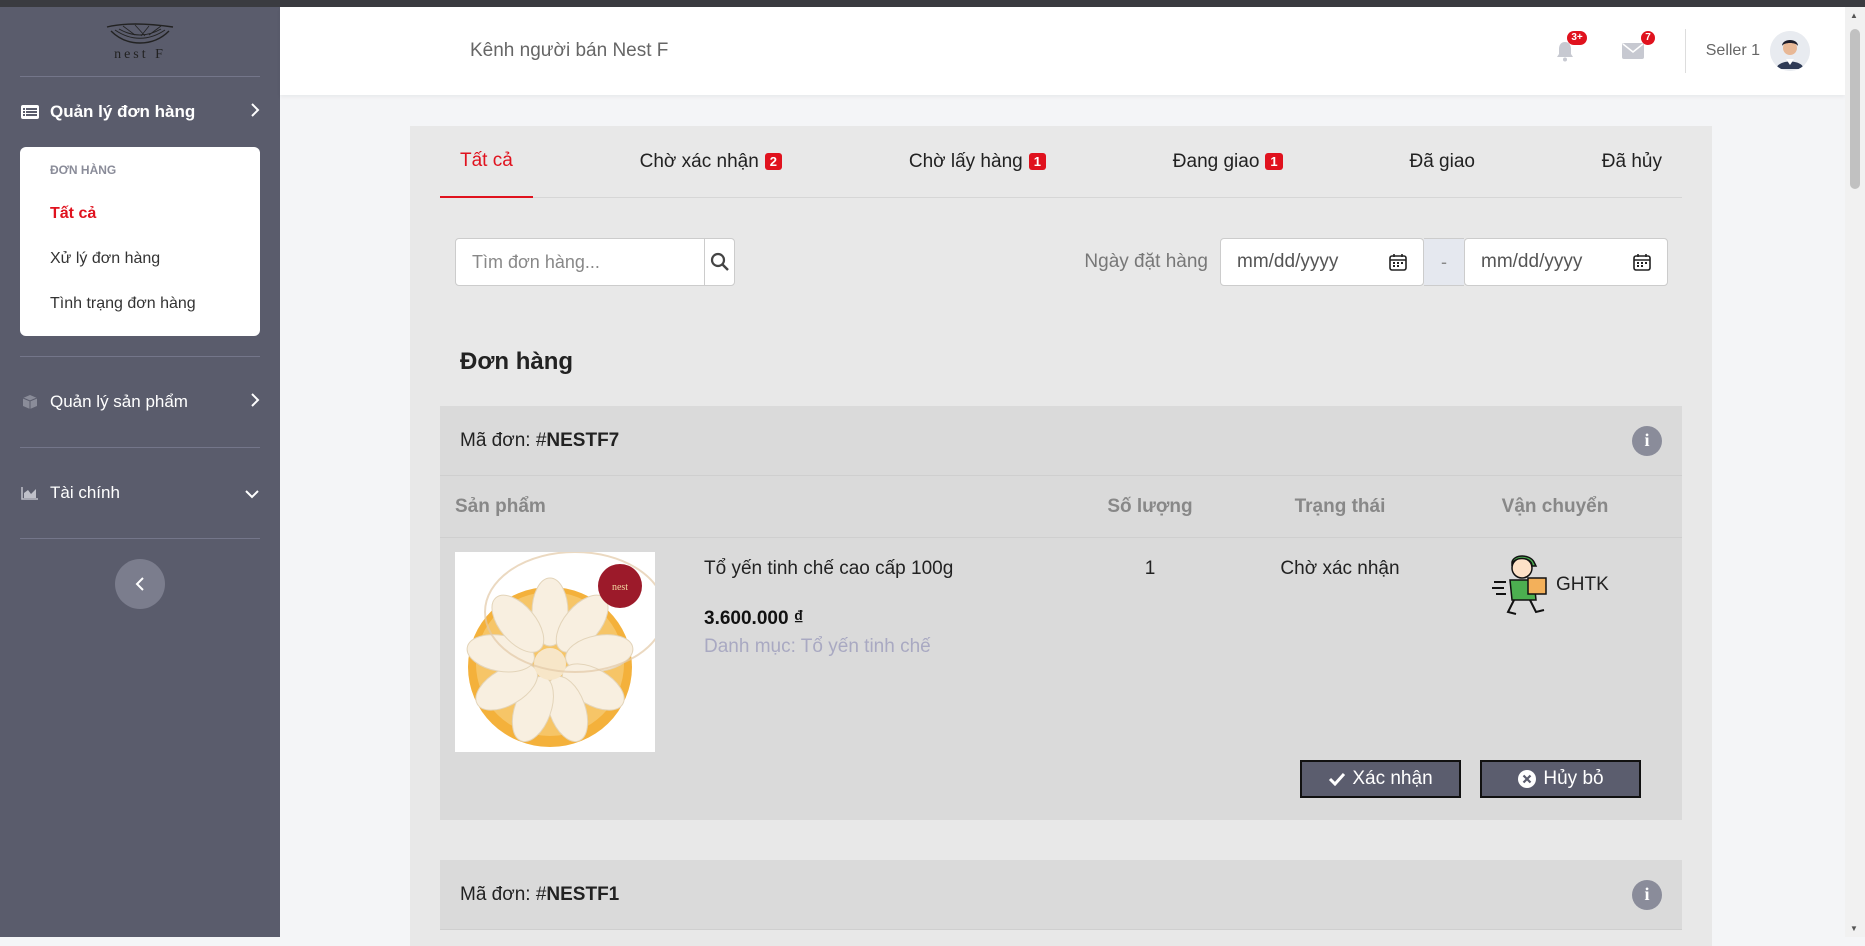 The height and width of the screenshot is (946, 1865). I want to click on user-avatar-icon, so click(1790, 51).